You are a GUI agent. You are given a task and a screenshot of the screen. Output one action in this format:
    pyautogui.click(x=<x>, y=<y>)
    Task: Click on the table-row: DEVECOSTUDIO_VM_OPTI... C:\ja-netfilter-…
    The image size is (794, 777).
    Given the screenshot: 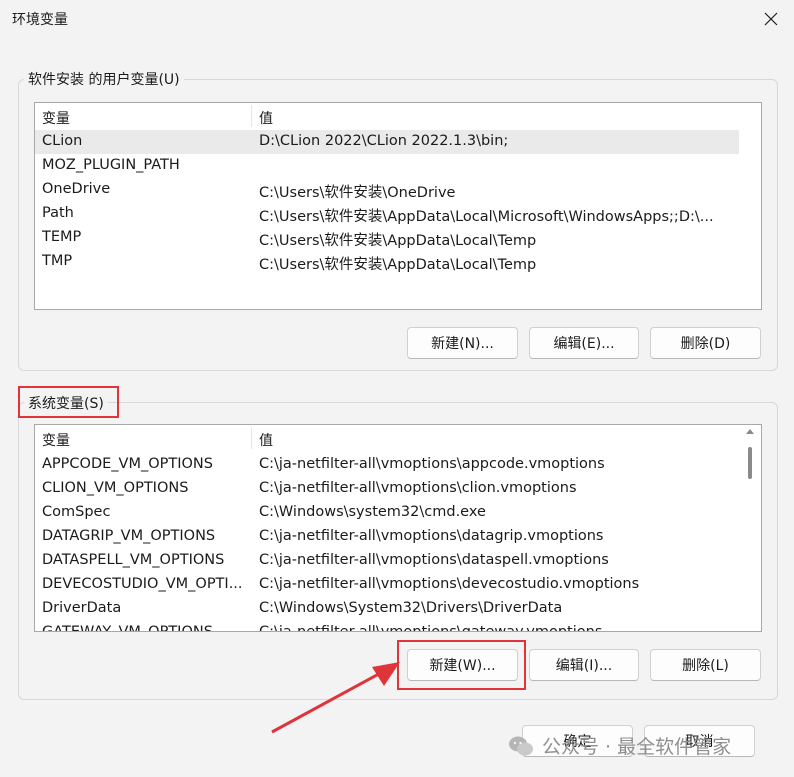 What is the action you would take?
    pyautogui.click(x=387, y=585)
    